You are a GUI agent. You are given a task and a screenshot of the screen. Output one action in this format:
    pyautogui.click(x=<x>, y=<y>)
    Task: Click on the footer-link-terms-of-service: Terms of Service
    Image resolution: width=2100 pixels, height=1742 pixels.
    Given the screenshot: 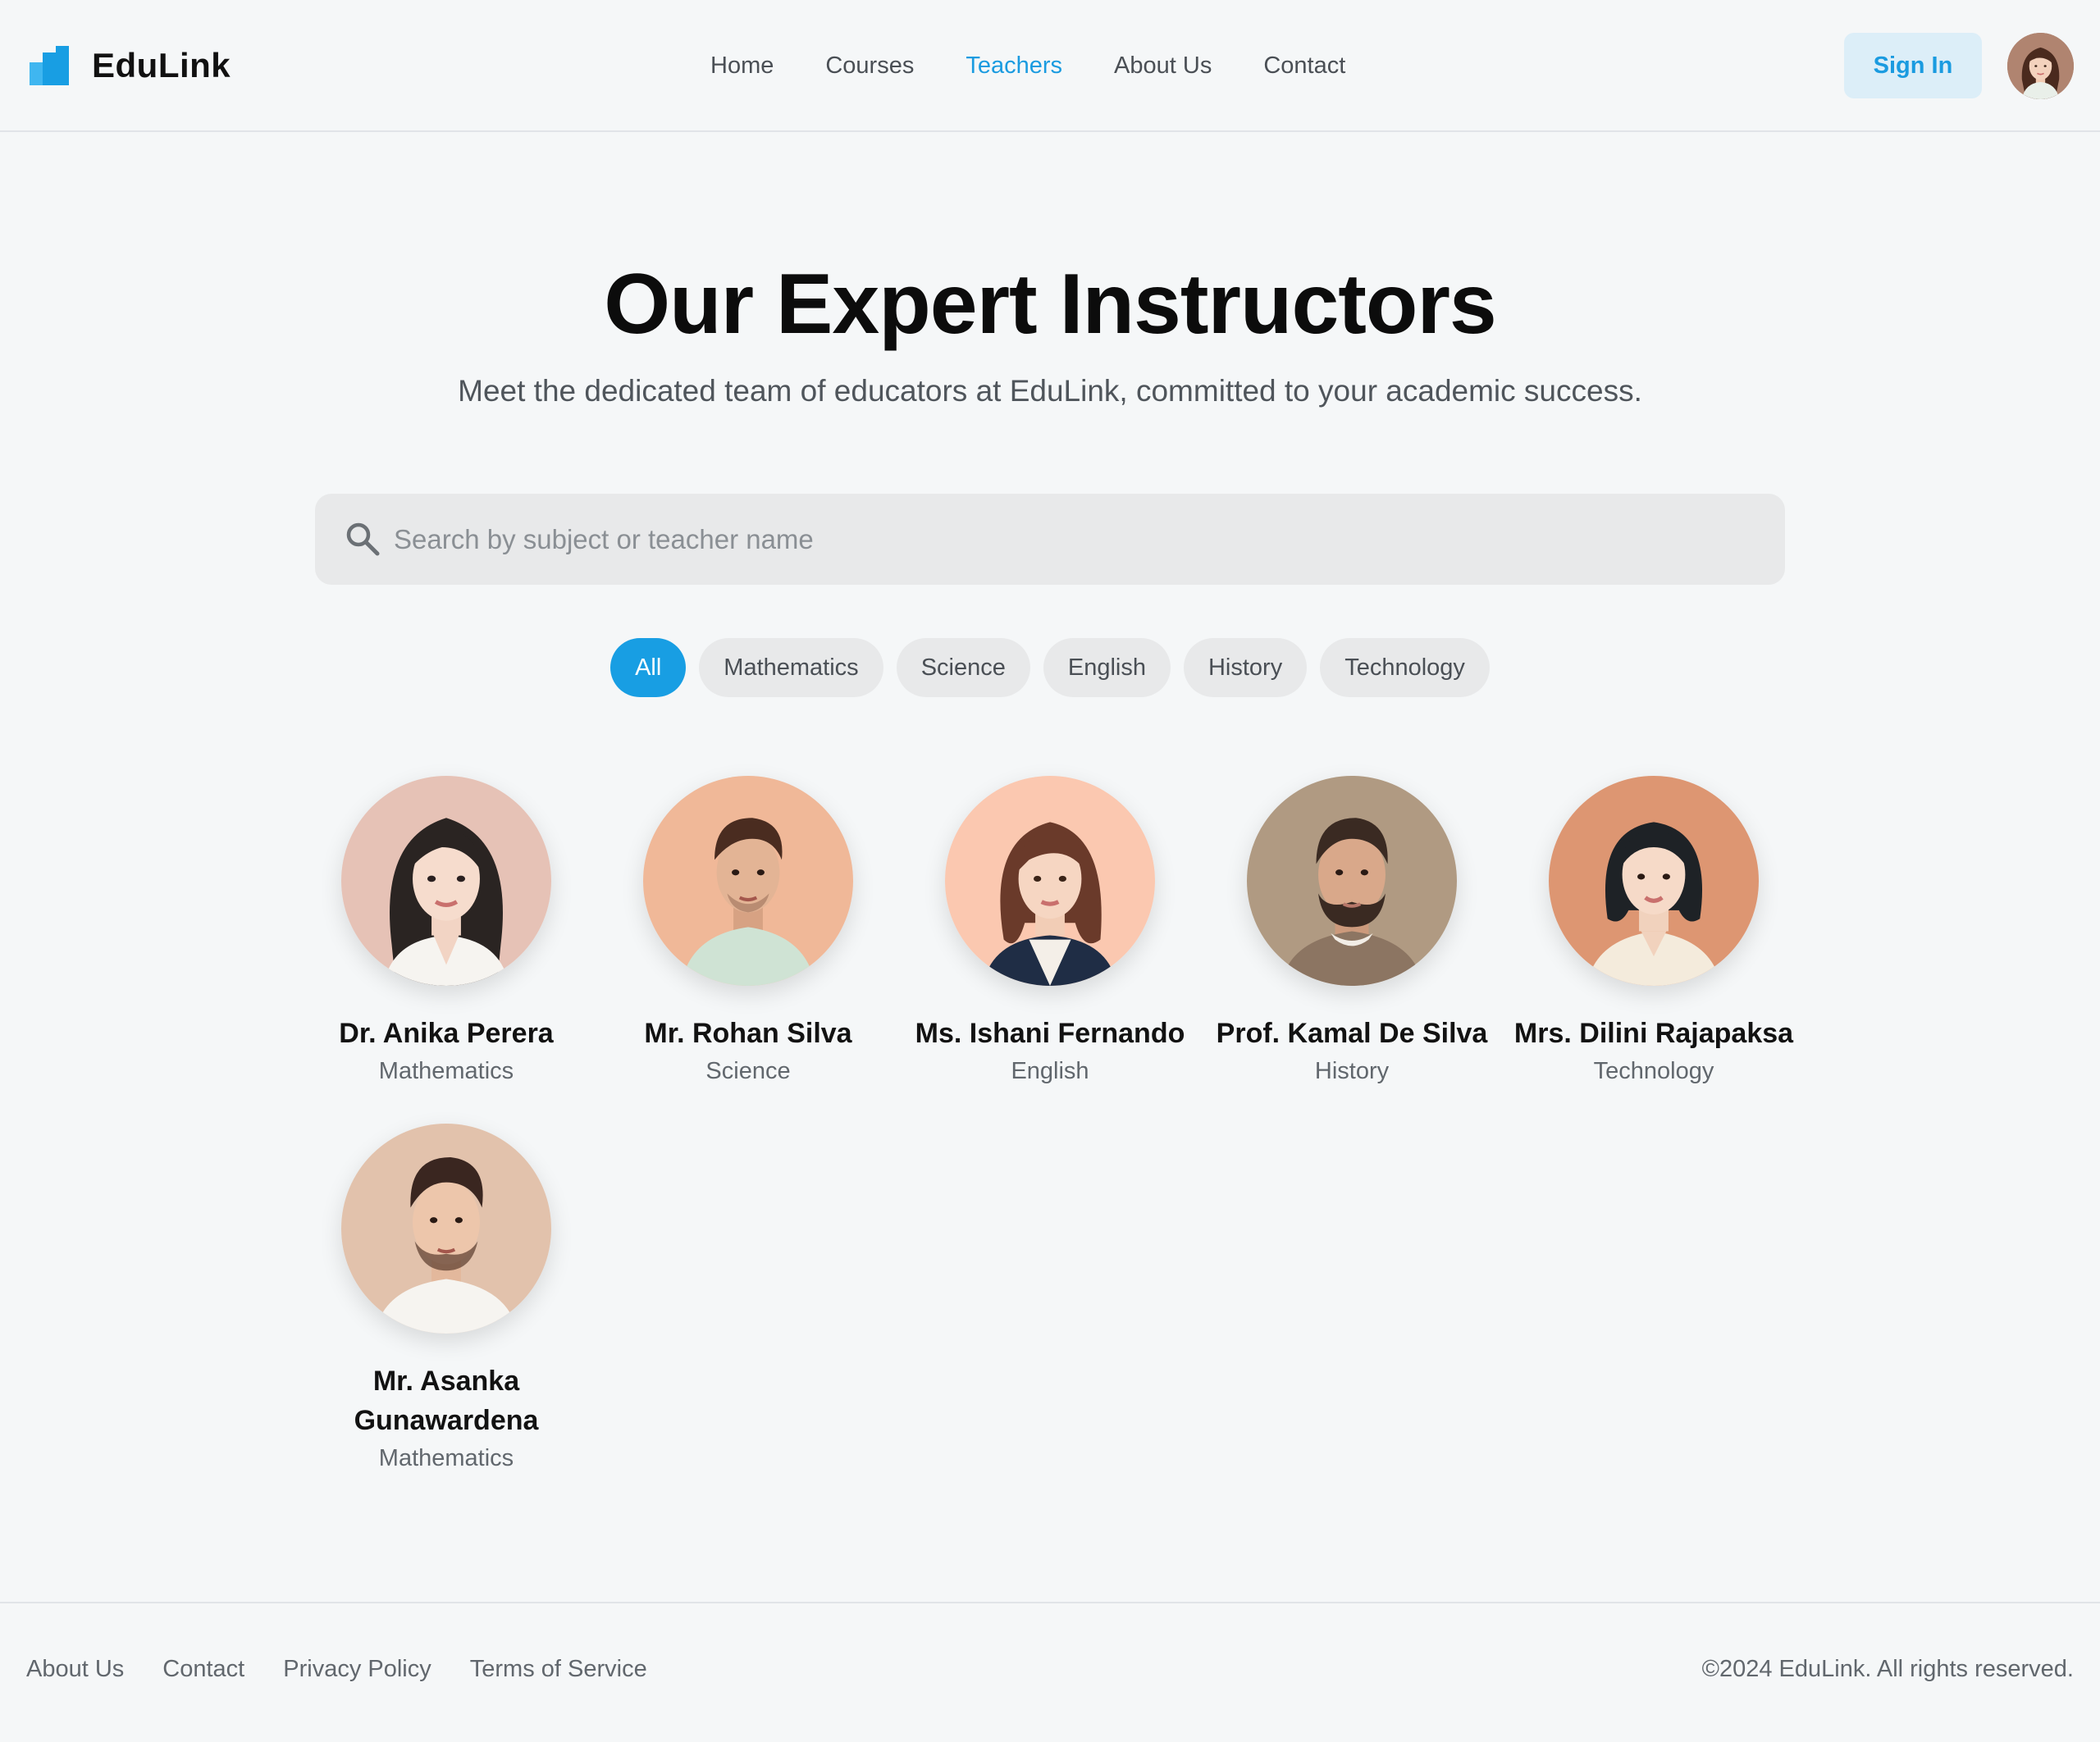 What is the action you would take?
    pyautogui.click(x=559, y=1669)
    